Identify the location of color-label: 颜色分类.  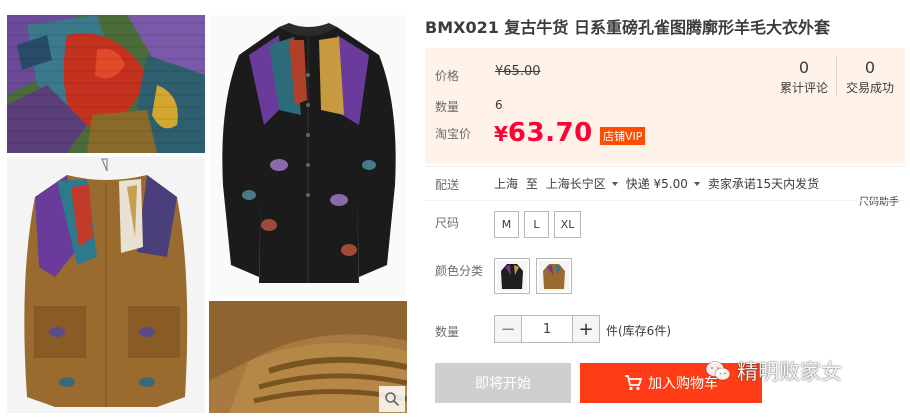
(459, 271).